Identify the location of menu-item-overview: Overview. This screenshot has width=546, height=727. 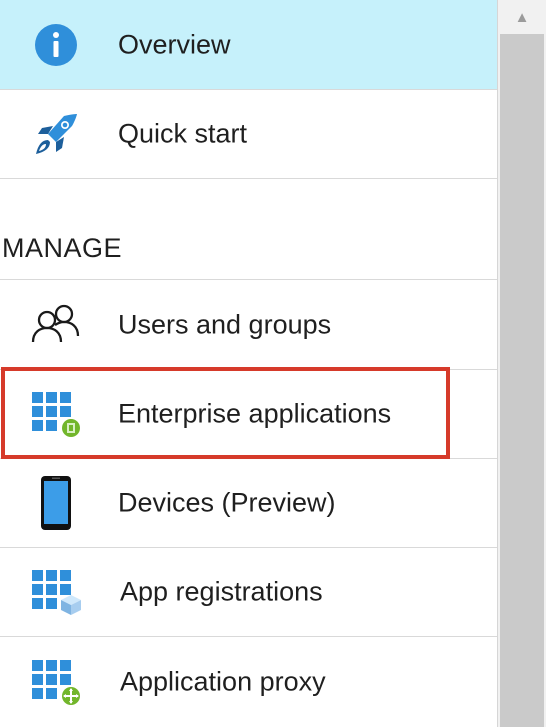
(248, 45).